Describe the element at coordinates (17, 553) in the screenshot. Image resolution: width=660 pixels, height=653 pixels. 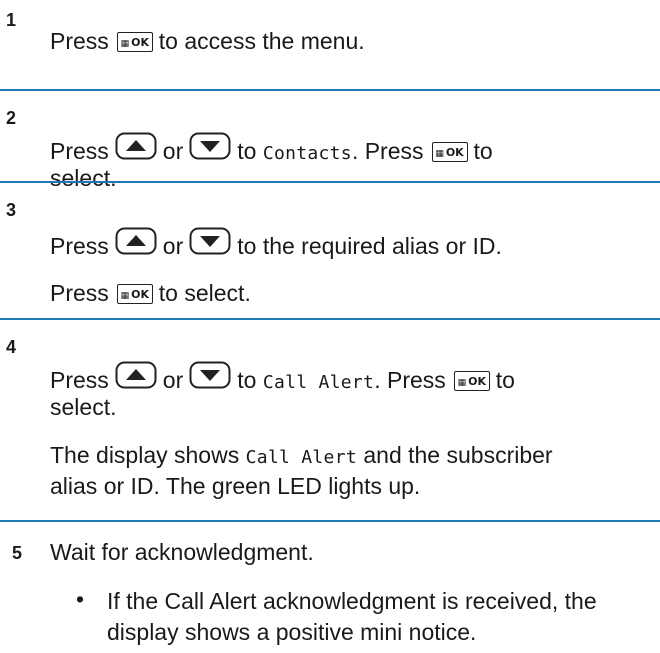
I see `step-number: 5` at that location.